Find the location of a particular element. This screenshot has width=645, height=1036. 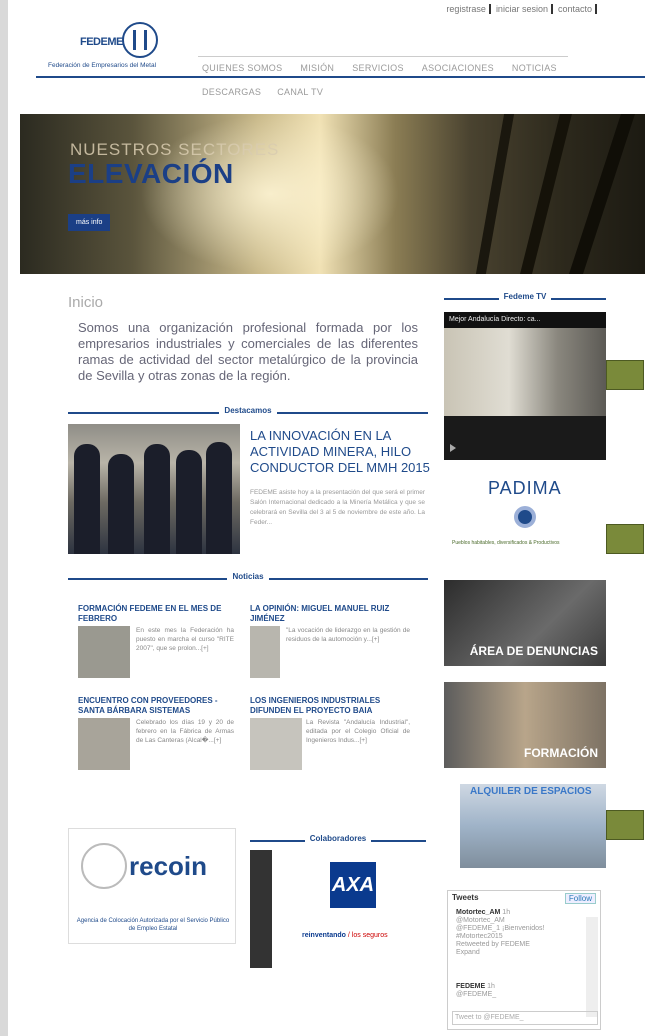

tweets-header: Tweets is located at coordinates (465, 897).